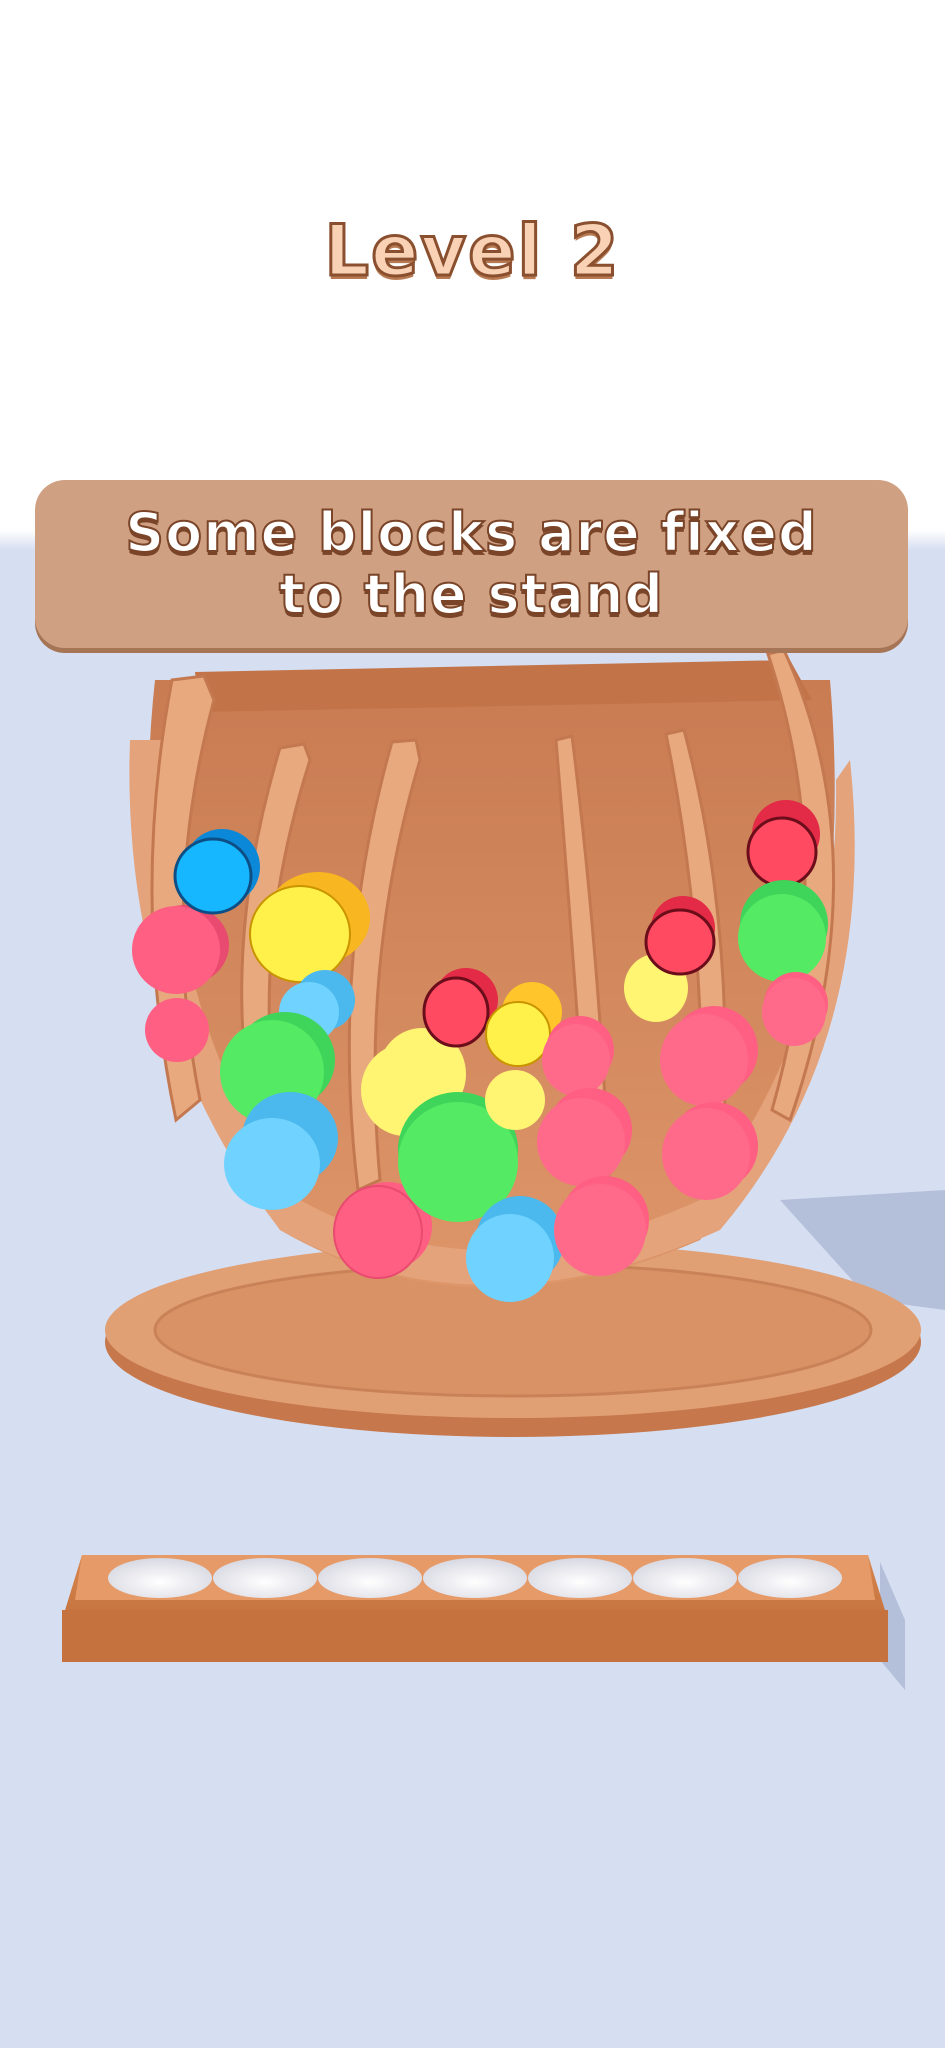 The image size is (945, 2048). I want to click on hint-text: Some blocks are fixed to the stand, so click(471, 564).